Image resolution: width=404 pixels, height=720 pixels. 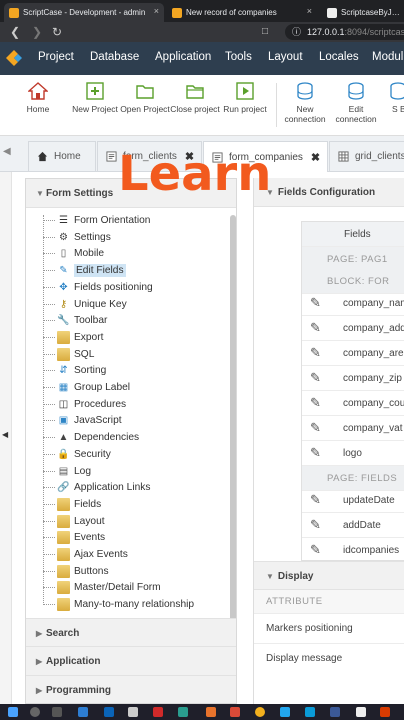 What do you see at coordinates (285, 57) in the screenshot?
I see `menu-layout: Layout` at bounding box center [285, 57].